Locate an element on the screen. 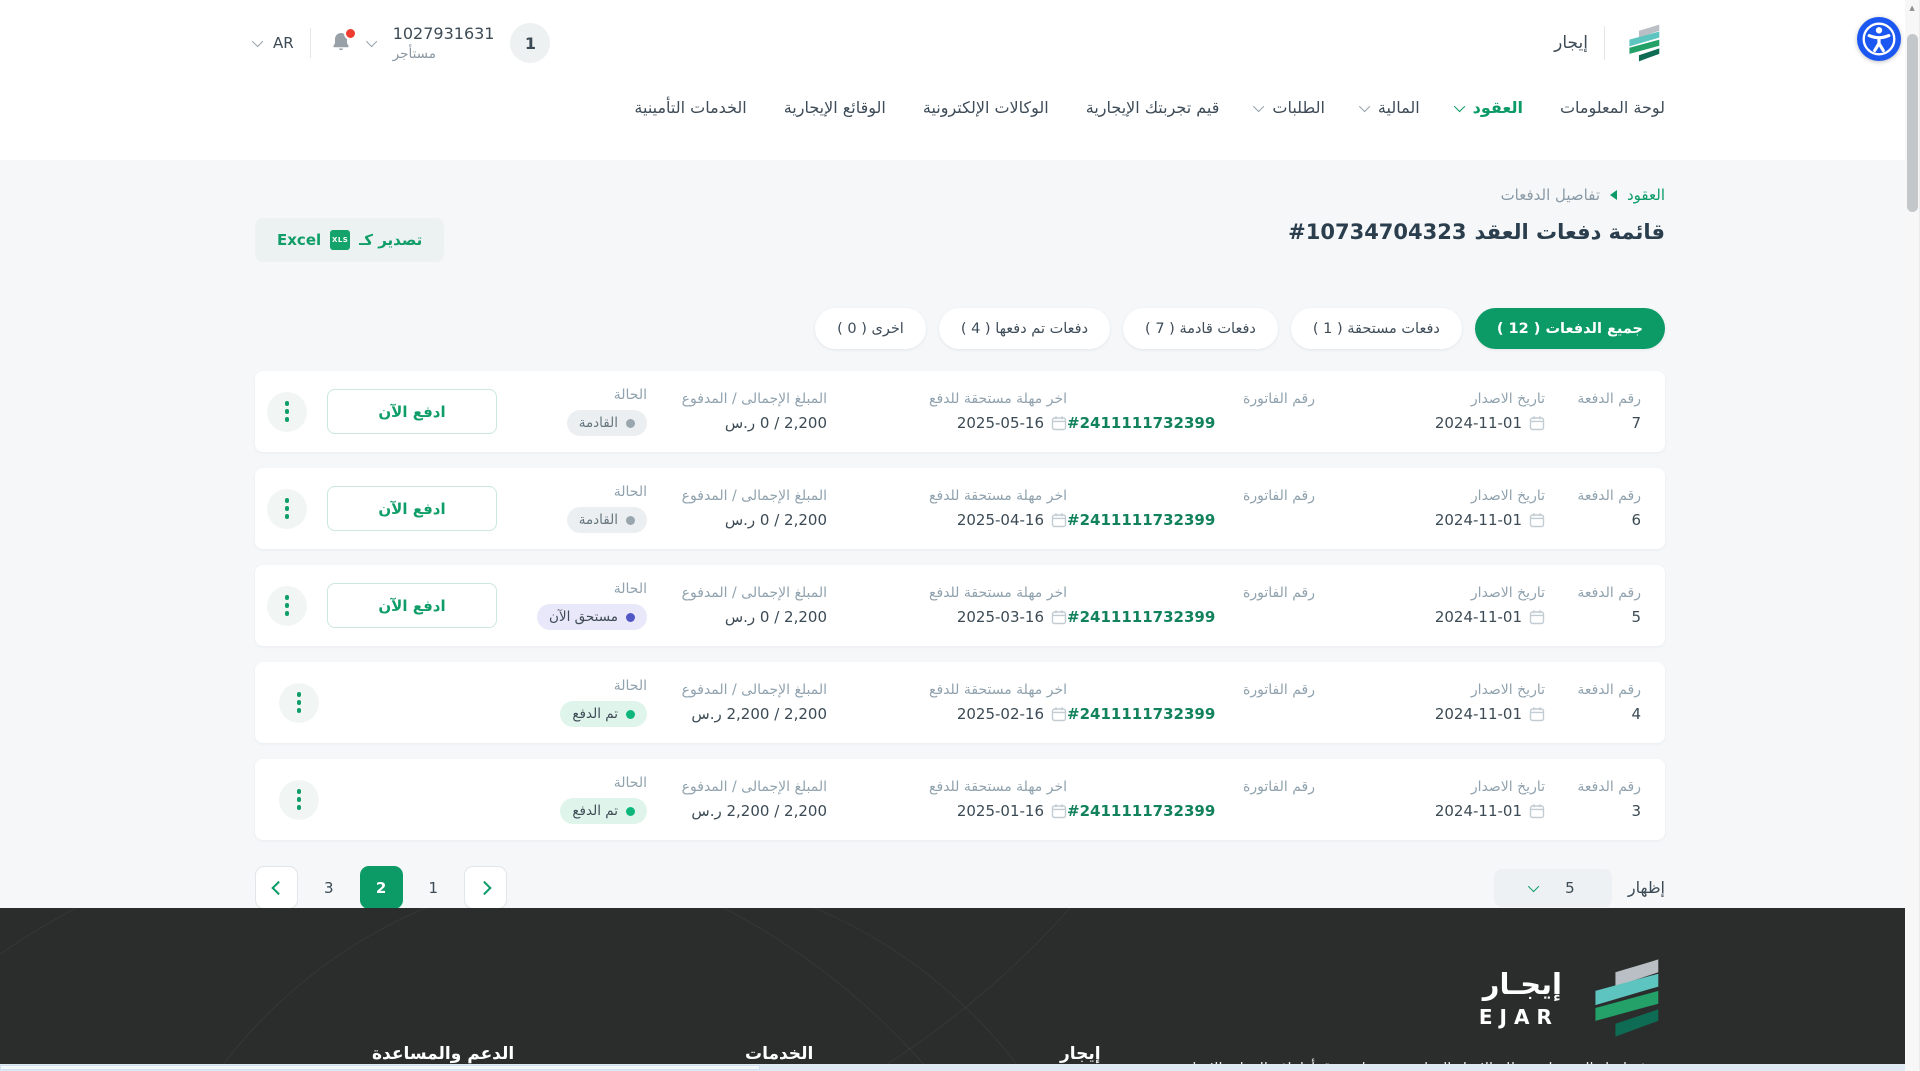 The height and width of the screenshot is (1071, 1920). deadline-value: 2025-05-16 is located at coordinates (1000, 423).